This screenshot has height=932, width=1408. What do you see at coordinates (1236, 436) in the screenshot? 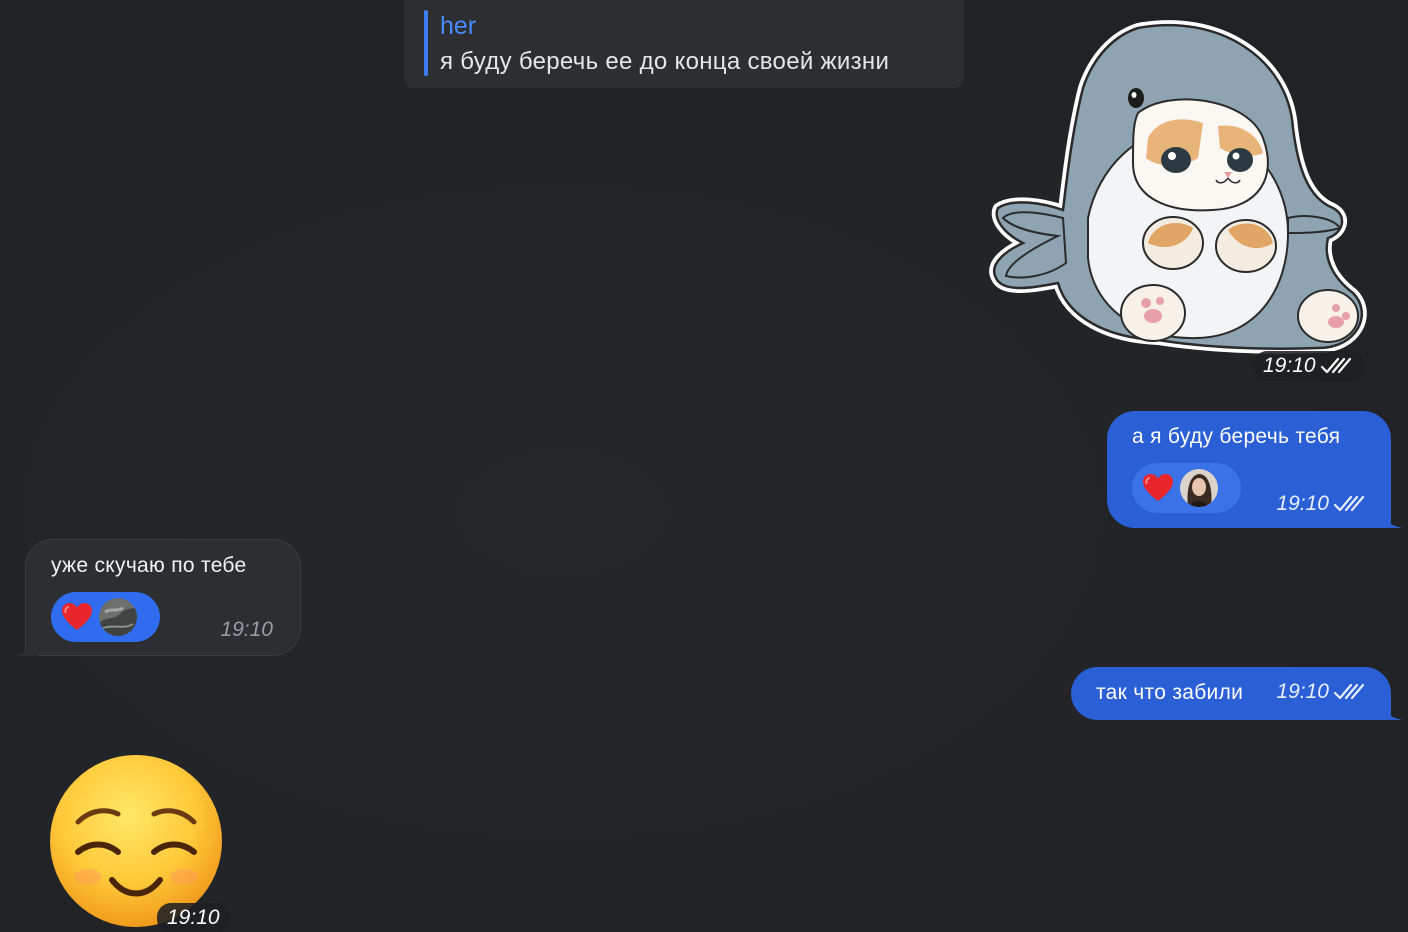
I see `message-text: а я буду беречь тебя` at bounding box center [1236, 436].